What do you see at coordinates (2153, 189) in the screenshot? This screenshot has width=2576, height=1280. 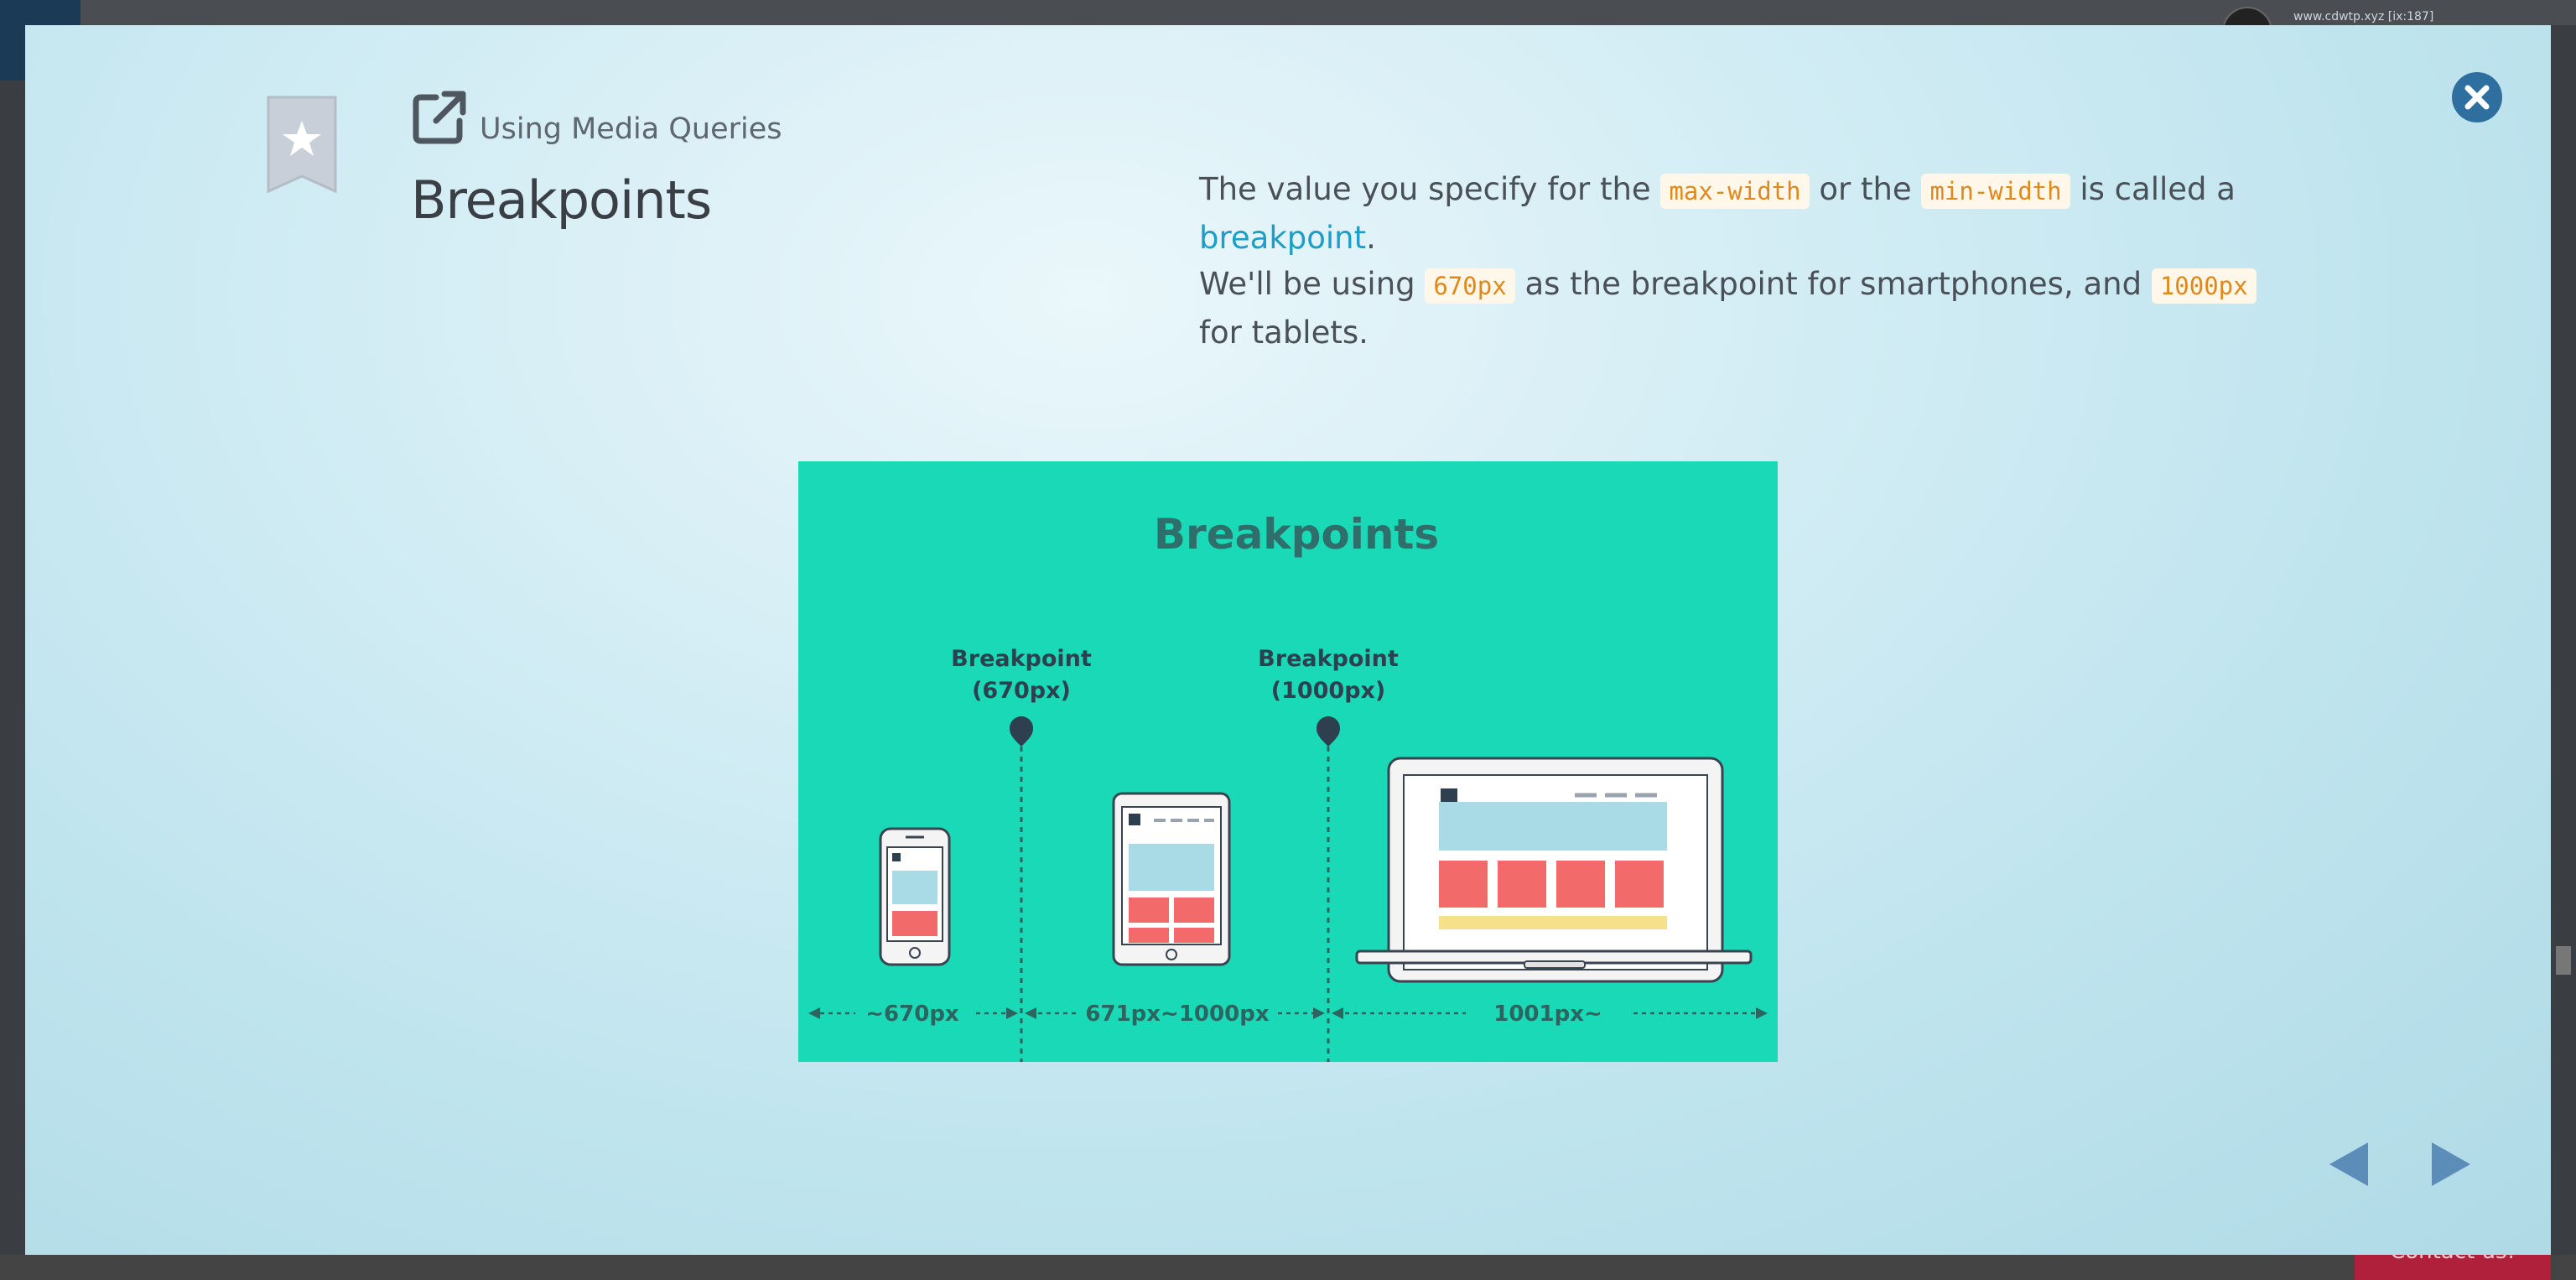 I see `description-text: is called a` at bounding box center [2153, 189].